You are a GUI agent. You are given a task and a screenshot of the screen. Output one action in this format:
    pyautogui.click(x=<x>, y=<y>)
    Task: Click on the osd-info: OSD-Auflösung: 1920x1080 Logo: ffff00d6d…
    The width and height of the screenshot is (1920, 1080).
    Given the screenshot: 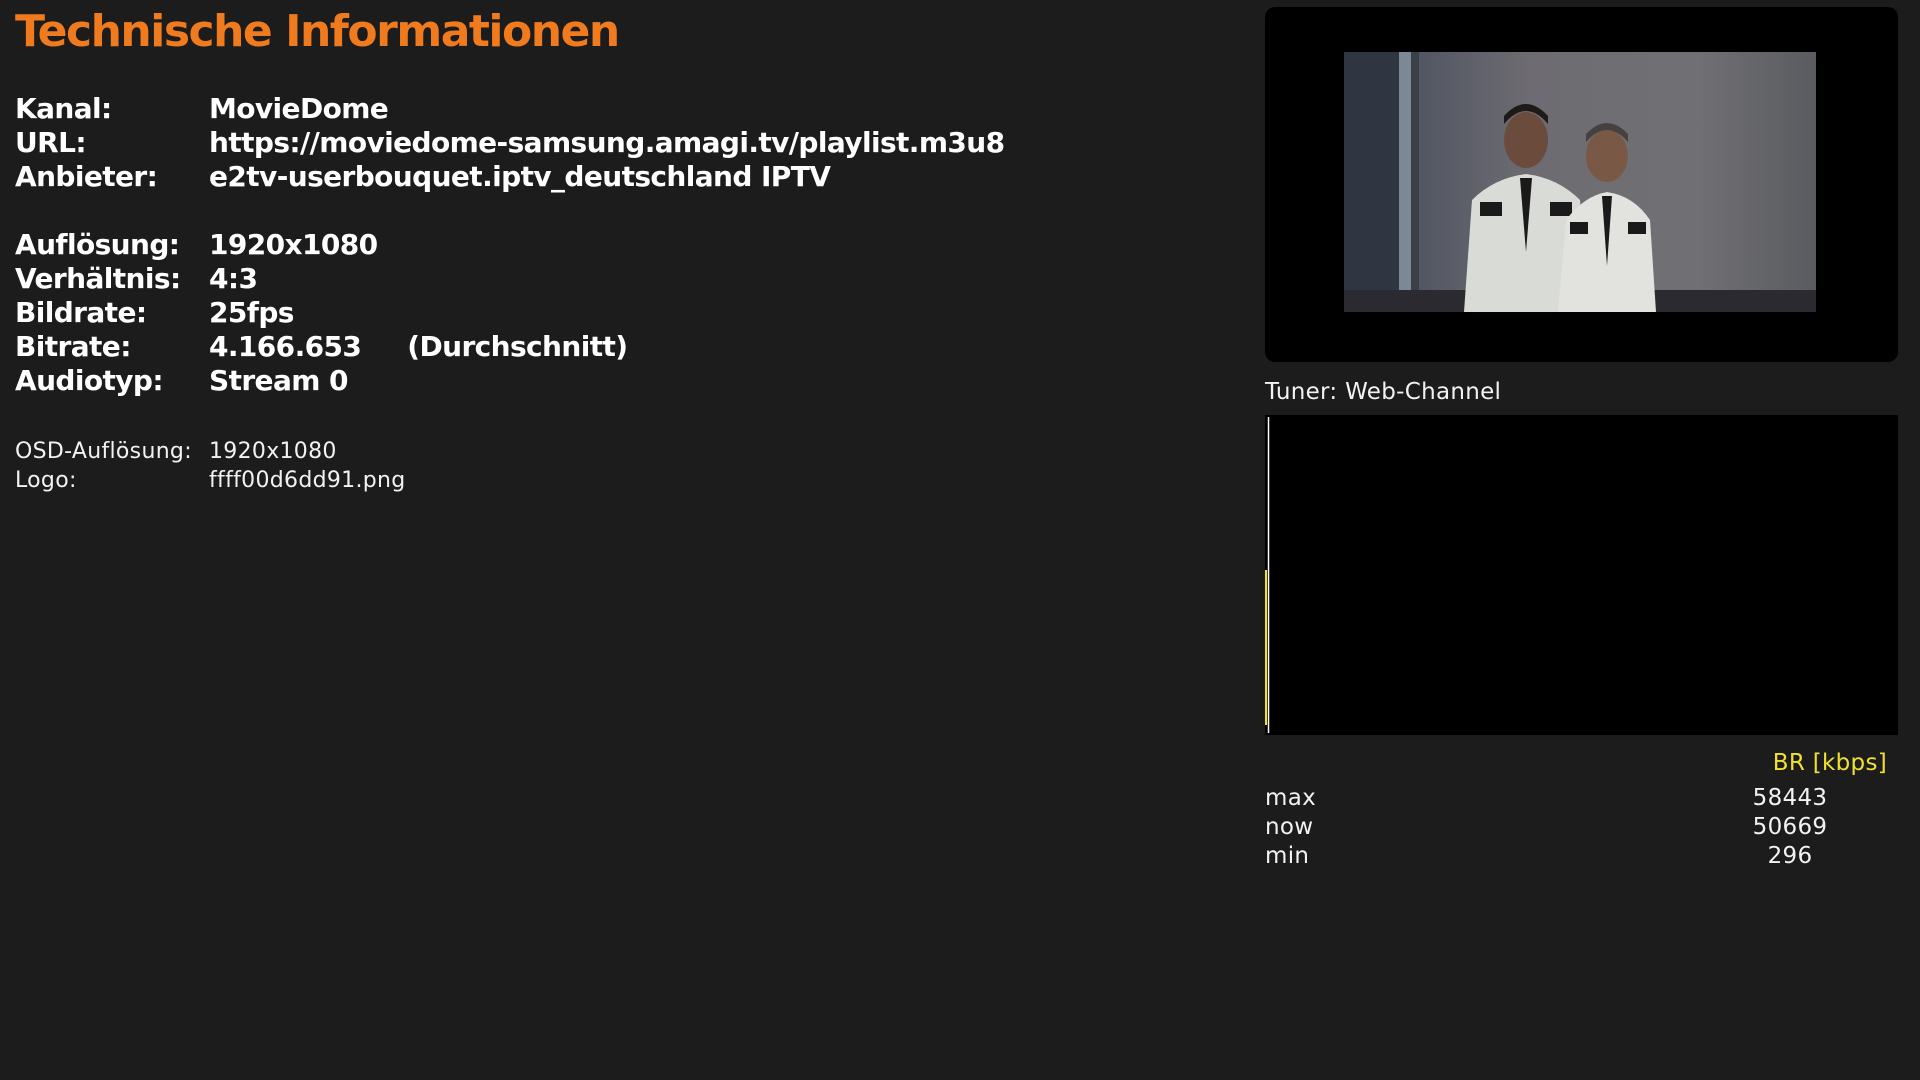 What is the action you would take?
    pyautogui.click(x=210, y=466)
    